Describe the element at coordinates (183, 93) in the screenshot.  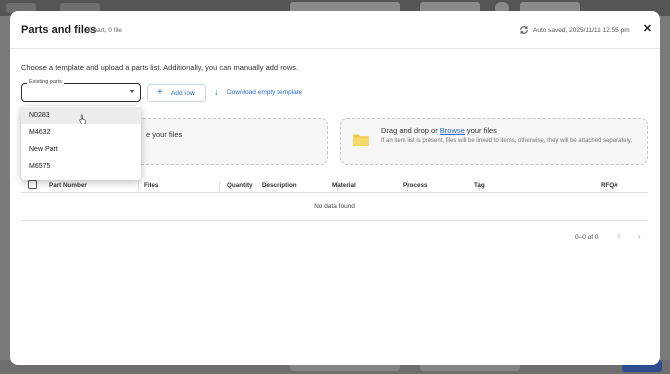
I see `add-row-label: Add row` at that location.